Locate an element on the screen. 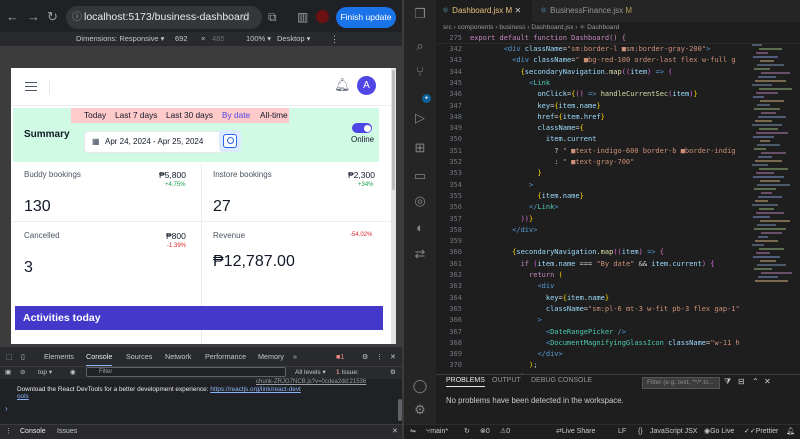 The image size is (800, 439). live-share-icon: ⇄ is located at coordinates (420, 254).